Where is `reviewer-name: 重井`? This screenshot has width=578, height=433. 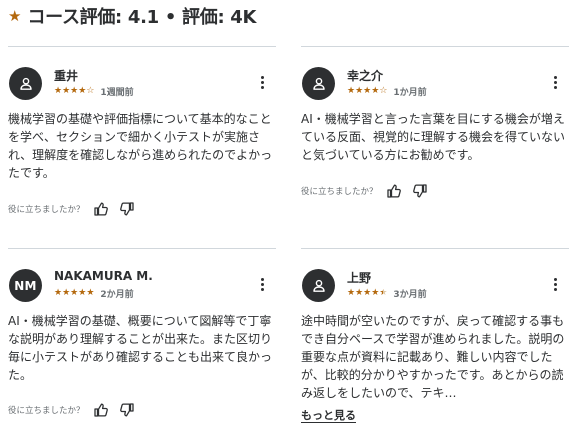 reviewer-name: 重井 is located at coordinates (66, 76).